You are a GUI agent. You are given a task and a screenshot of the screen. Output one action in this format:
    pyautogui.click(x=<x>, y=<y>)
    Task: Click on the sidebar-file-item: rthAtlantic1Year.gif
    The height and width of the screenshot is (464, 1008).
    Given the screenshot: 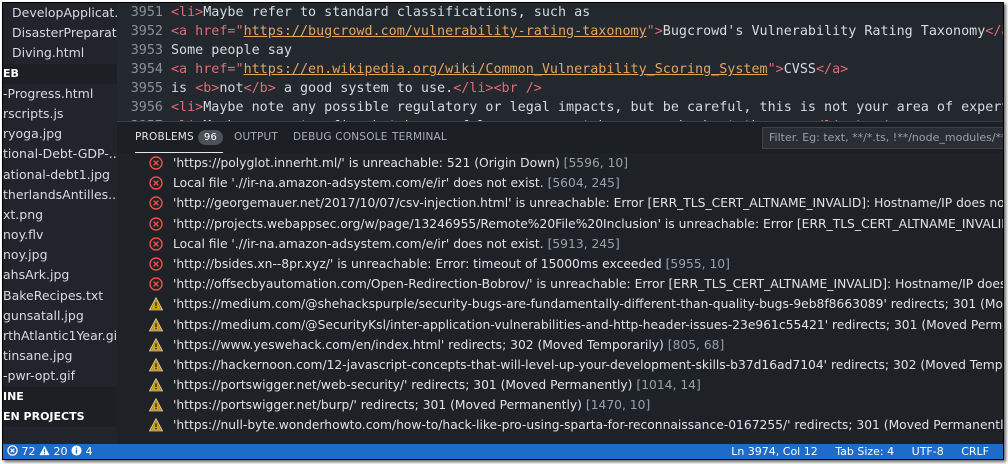 What is the action you would take?
    pyautogui.click(x=60, y=336)
    